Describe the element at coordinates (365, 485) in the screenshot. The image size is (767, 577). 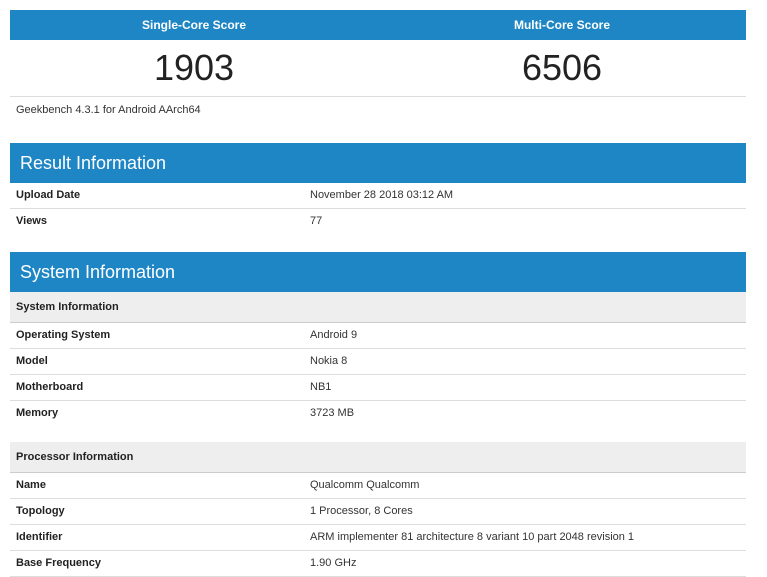
I see `row-value: Qualcomm Qualcomm` at that location.